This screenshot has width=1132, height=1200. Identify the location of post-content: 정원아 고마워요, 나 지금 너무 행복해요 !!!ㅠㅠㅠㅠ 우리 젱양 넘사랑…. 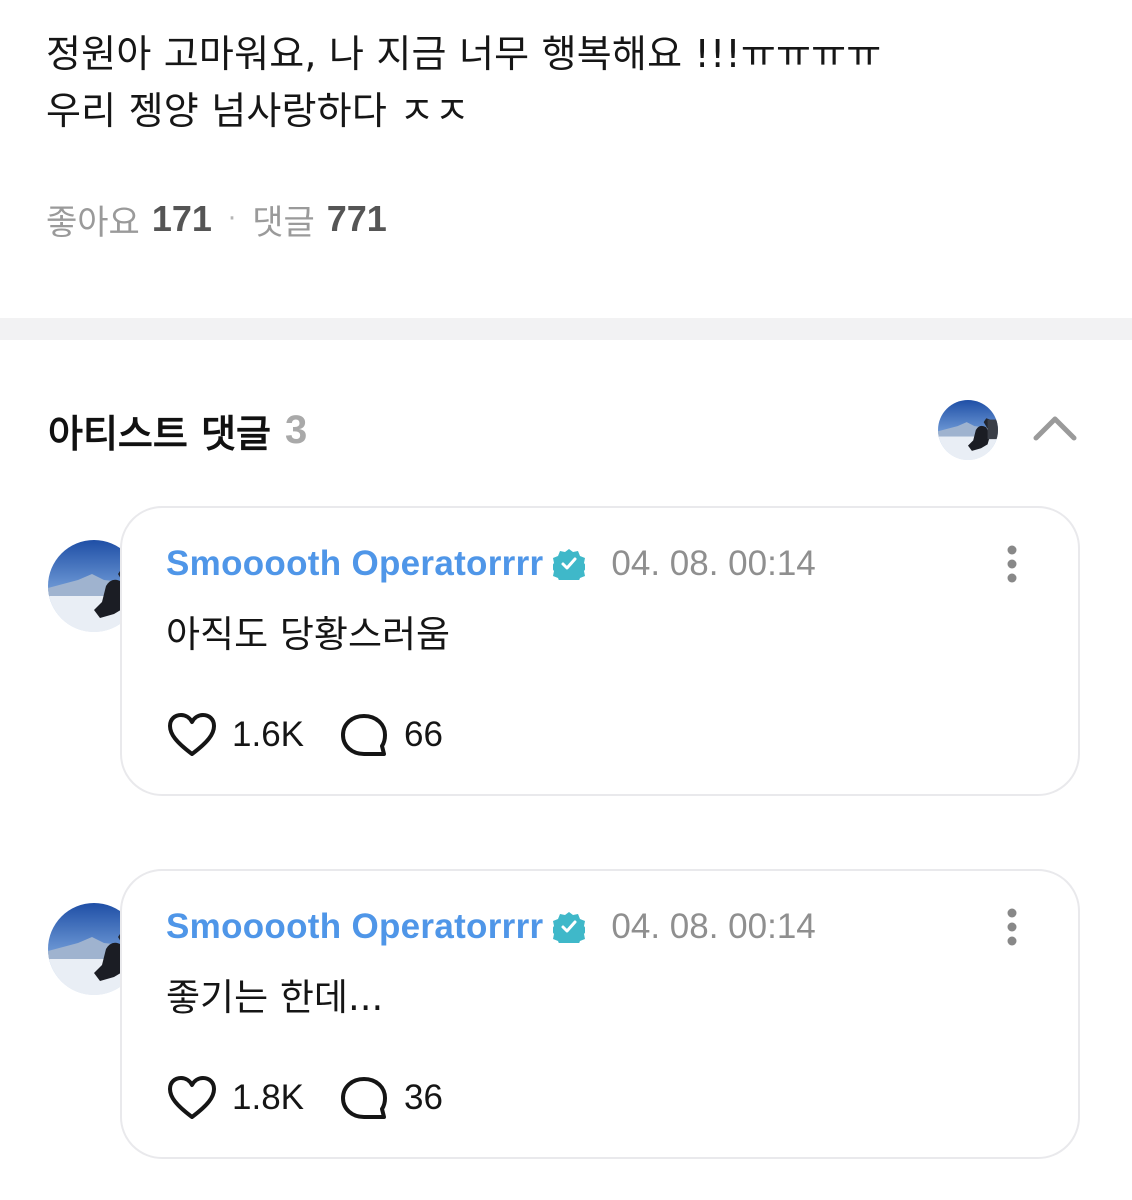
(576, 83).